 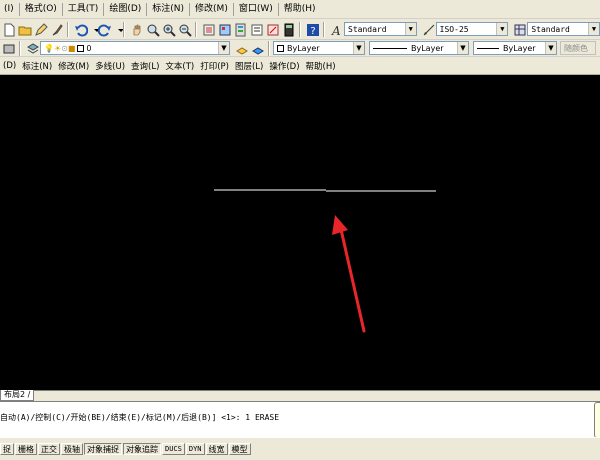 I want to click on linetype-value: ByLayer, so click(x=427, y=48).